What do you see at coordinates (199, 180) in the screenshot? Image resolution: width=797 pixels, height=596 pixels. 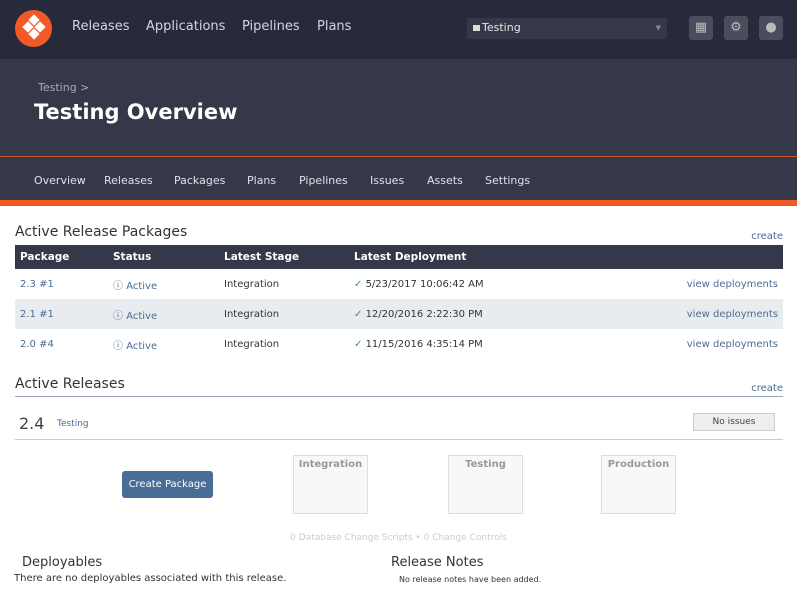 I see `tab-packages: Packages` at bounding box center [199, 180].